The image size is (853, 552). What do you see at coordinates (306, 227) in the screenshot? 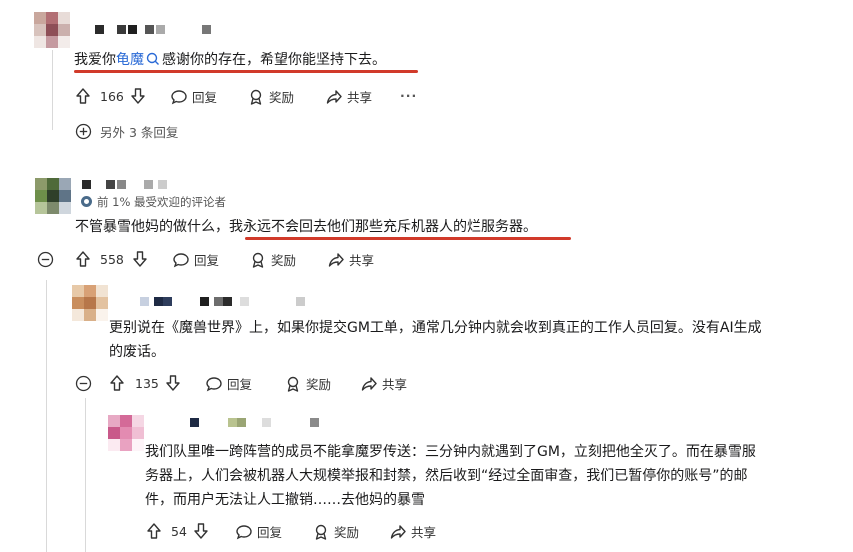
I see `comment-text: 不管暴雪他妈的做什么，我永远不会回去他们那些充斥机器人的烂服务器。` at bounding box center [306, 227].